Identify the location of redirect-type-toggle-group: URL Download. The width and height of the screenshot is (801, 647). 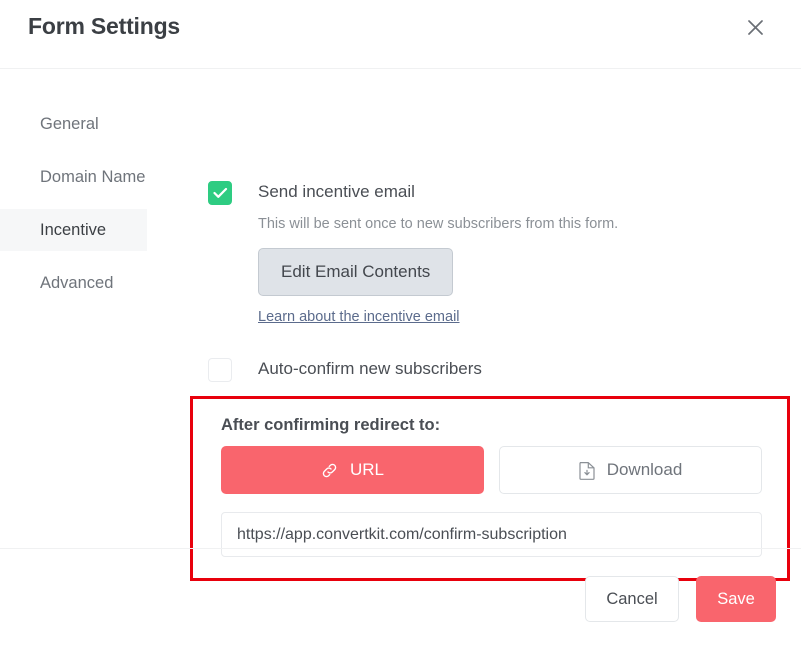
(491, 470).